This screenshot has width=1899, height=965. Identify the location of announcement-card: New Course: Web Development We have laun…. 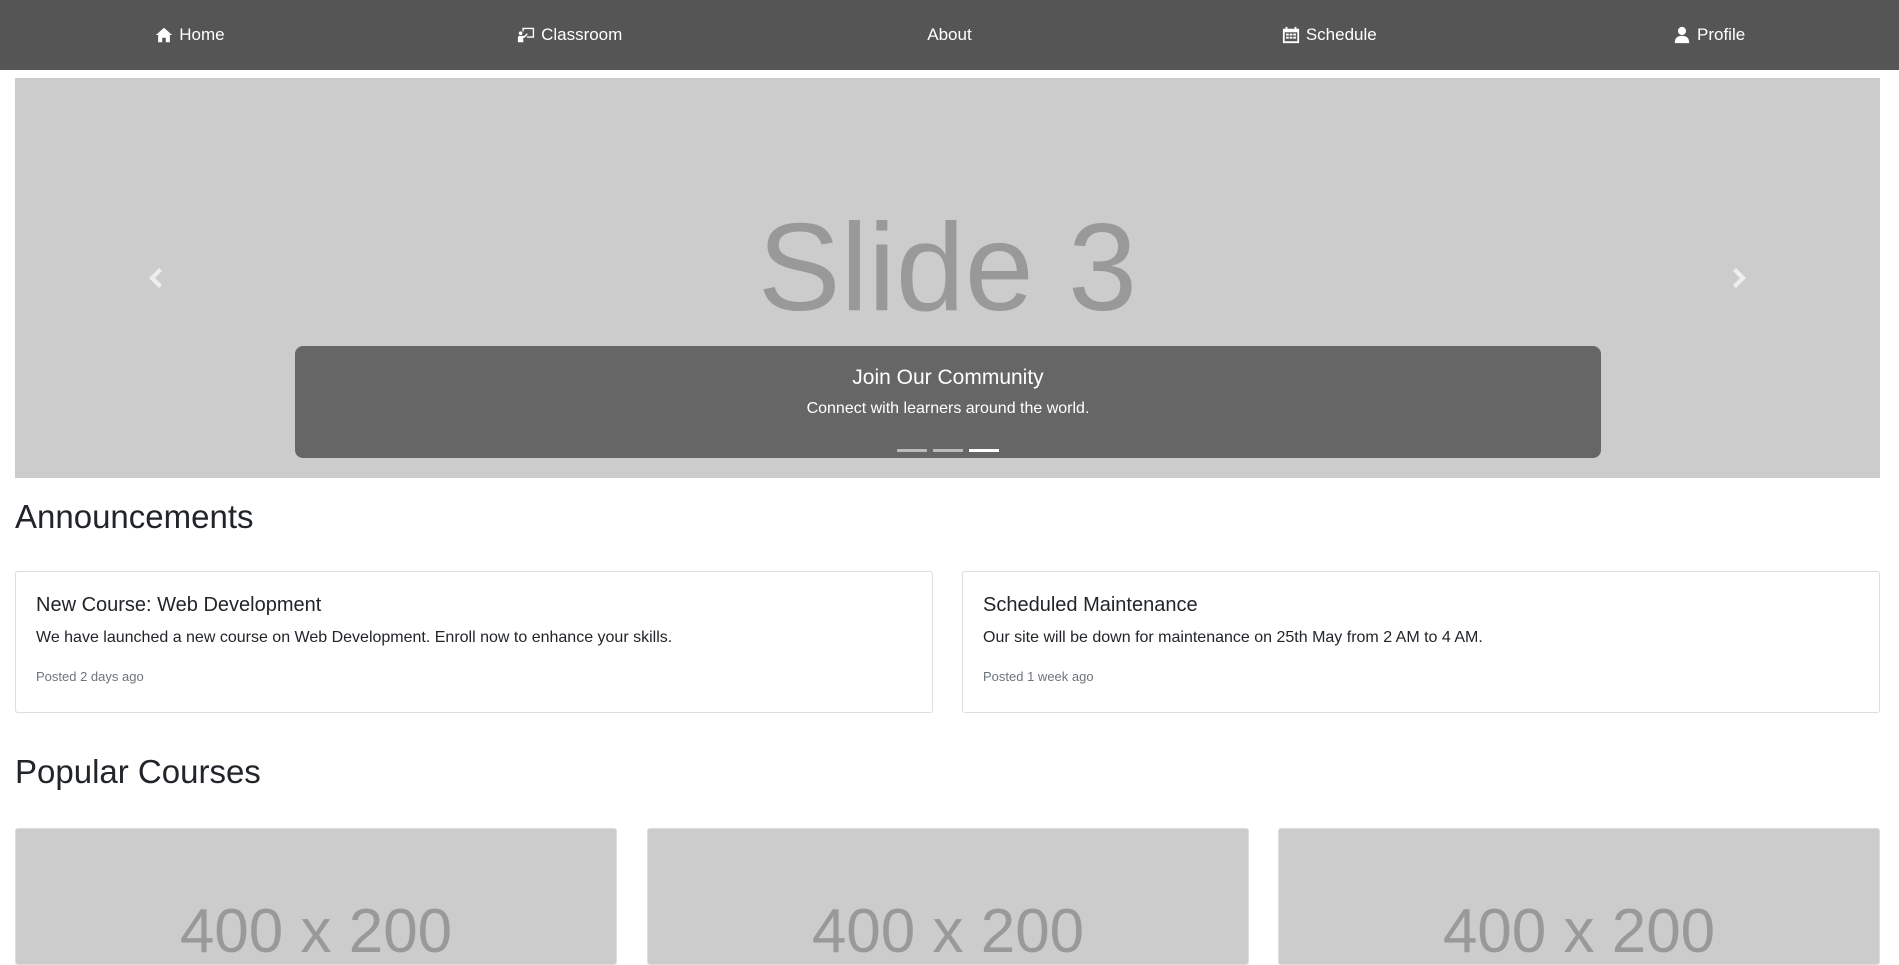
(474, 642).